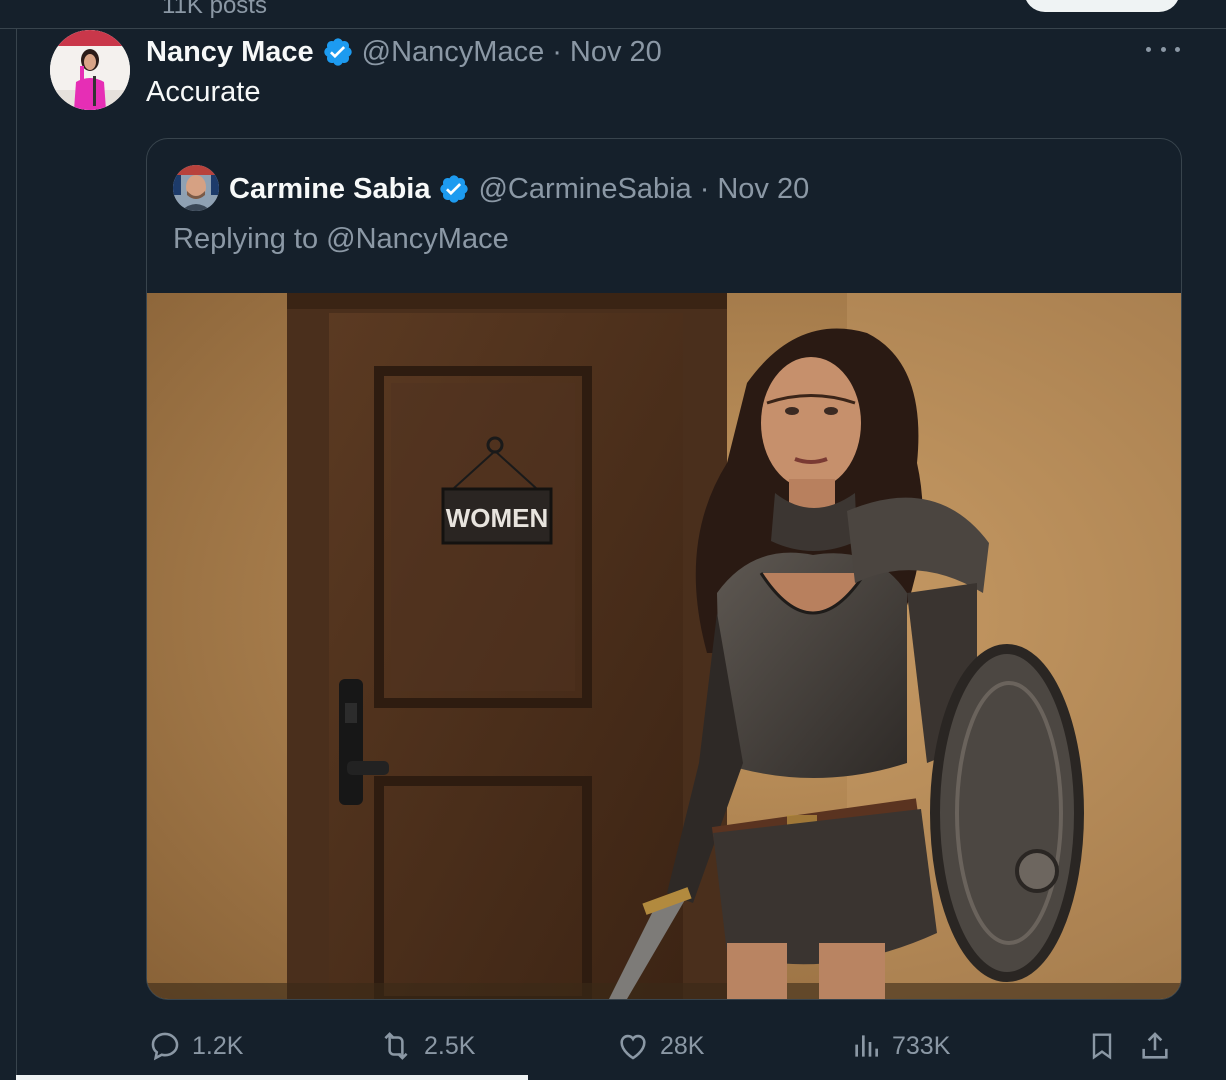  I want to click on quoted-author-handle: @CarmineSabia, so click(584, 189).